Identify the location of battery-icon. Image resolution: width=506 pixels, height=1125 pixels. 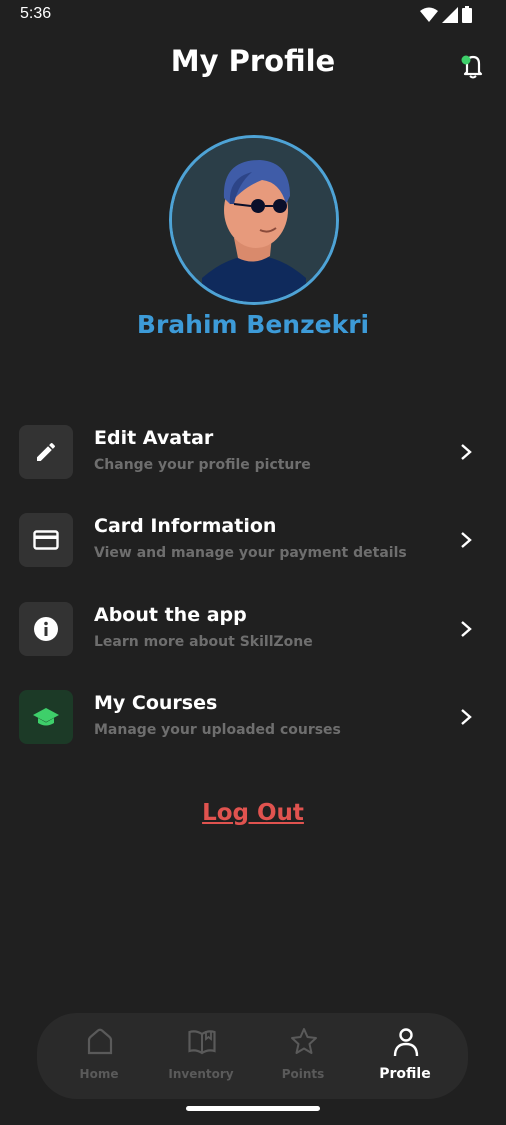
(467, 14).